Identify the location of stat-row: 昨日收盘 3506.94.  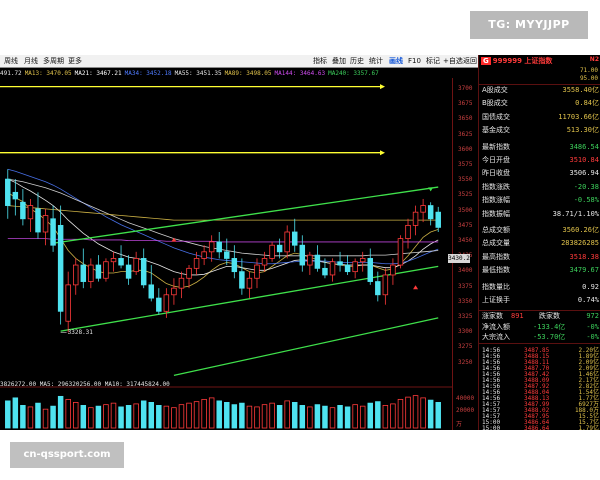
(539, 173).